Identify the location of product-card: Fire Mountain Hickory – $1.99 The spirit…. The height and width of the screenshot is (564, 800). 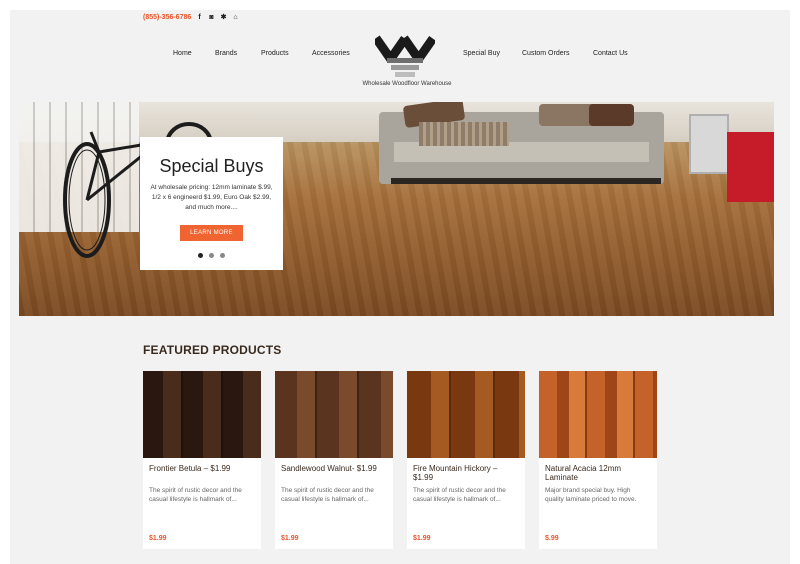
(466, 460).